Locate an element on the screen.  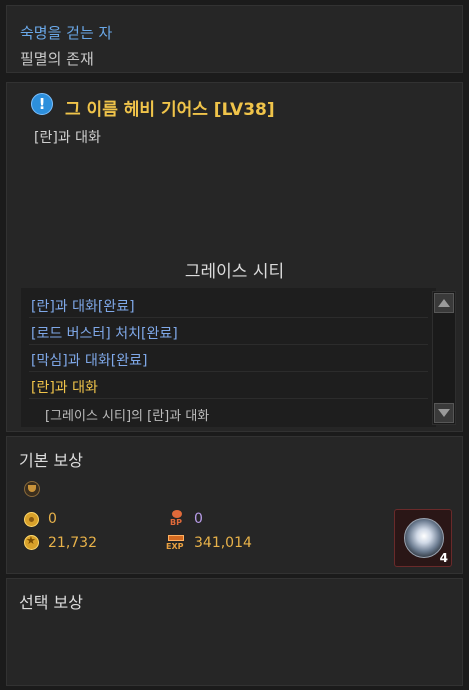
basic-reward-title: 기본 보상 is located at coordinates (51, 460).